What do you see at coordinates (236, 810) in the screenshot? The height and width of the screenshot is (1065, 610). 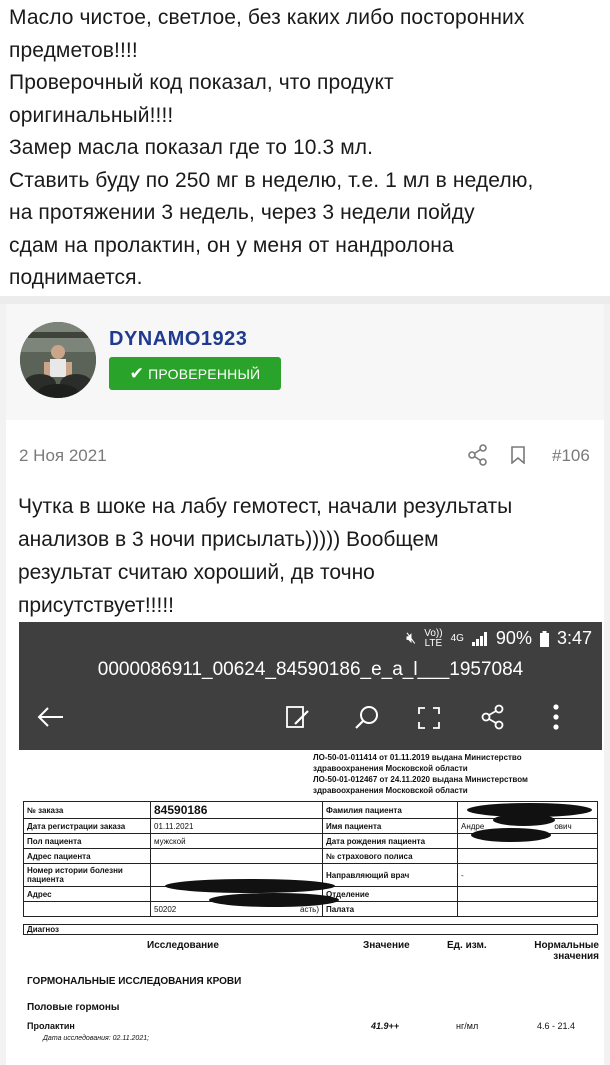 I see `order-value: 84590186` at bounding box center [236, 810].